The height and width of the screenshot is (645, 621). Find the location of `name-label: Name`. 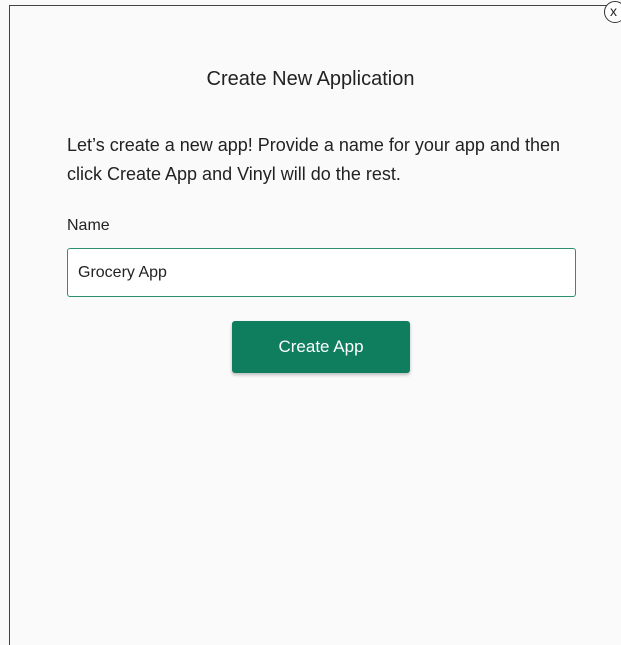

name-label: Name is located at coordinates (88, 225).